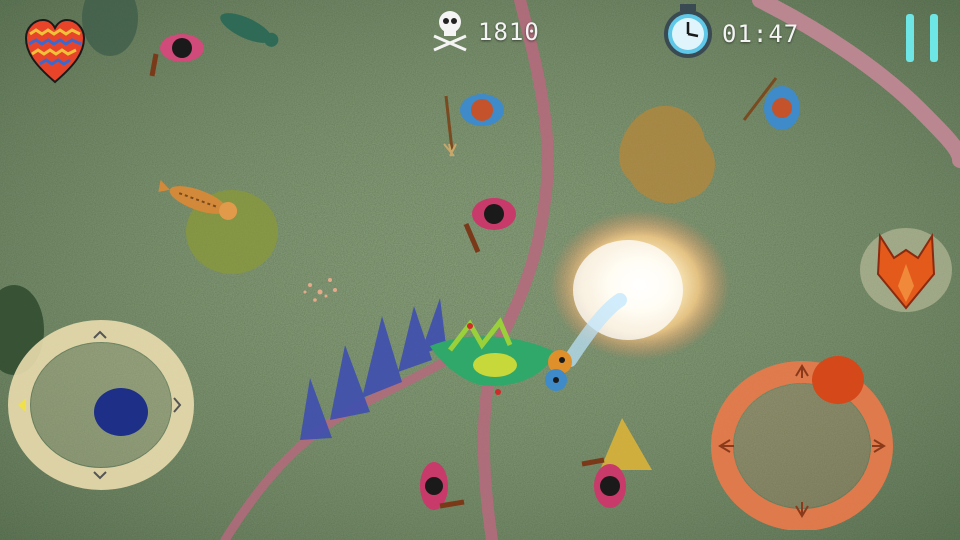 The image size is (960, 540). Describe the element at coordinates (688, 31) in the screenshot. I see `stopwatch-icon` at that location.